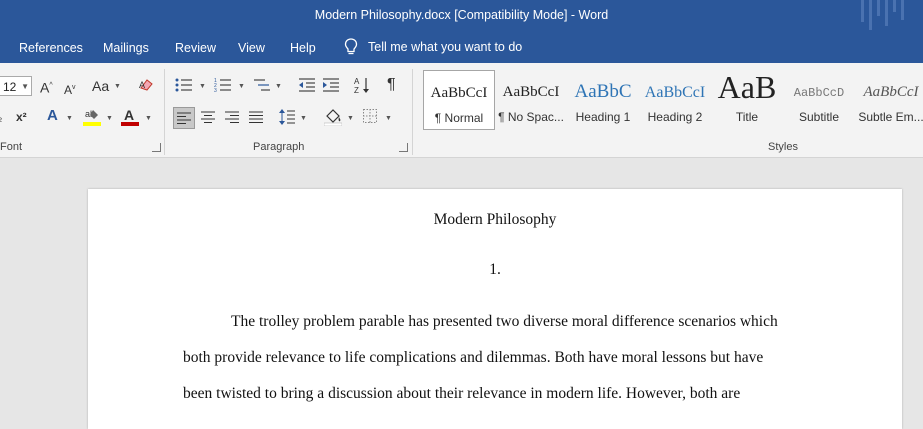 The height and width of the screenshot is (429, 923). I want to click on svg-text: Z, so click(356, 90).